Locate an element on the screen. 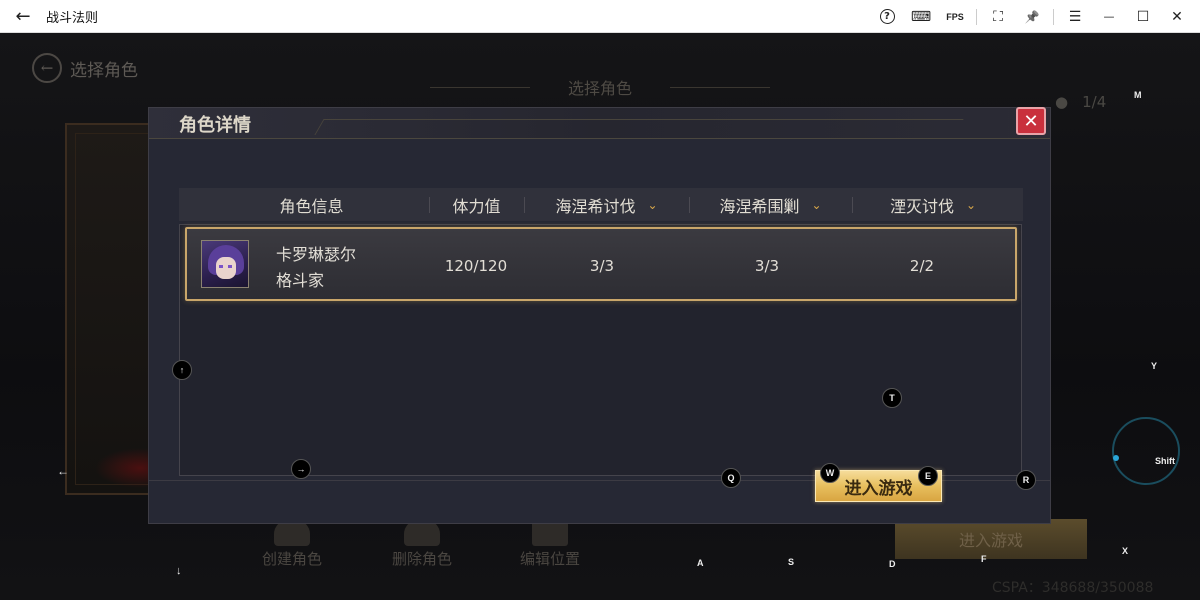 This screenshot has width=1200, height=600. table-row: 卡罗琳瑟尔 格斗家 120/120 3/3 3/3 2/2 is located at coordinates (601, 264).